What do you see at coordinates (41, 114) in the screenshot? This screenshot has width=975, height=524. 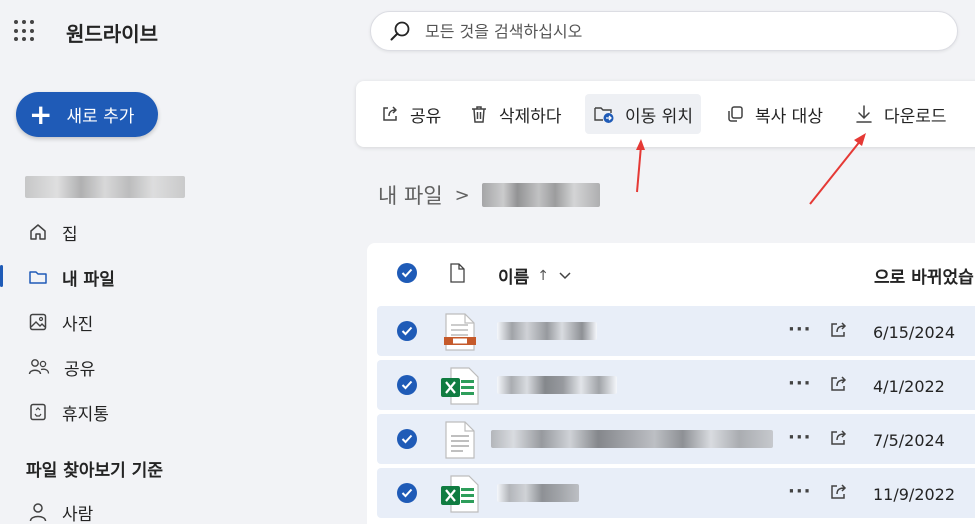 I see `plus-icon: +` at bounding box center [41, 114].